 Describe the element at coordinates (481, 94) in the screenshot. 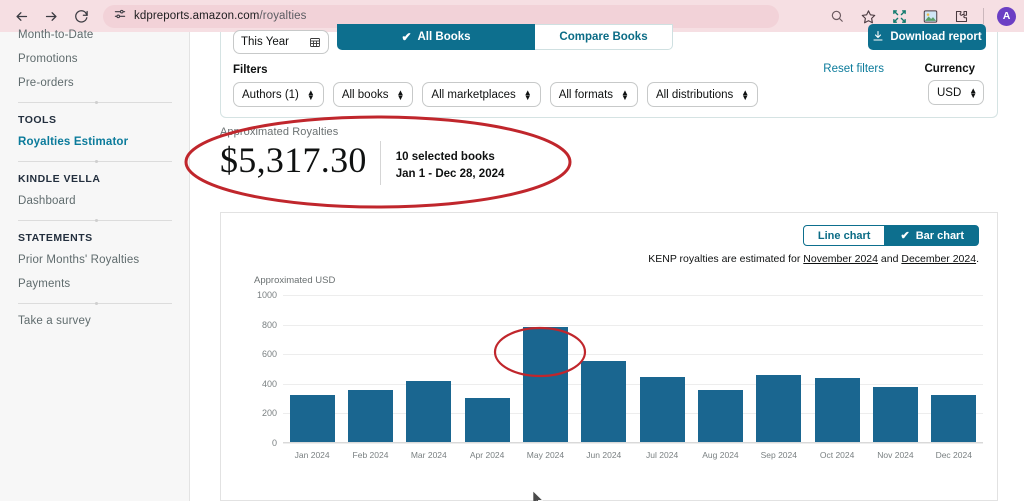

I see `filter-marketplaces: All marketplaces ▲ ▼` at that location.